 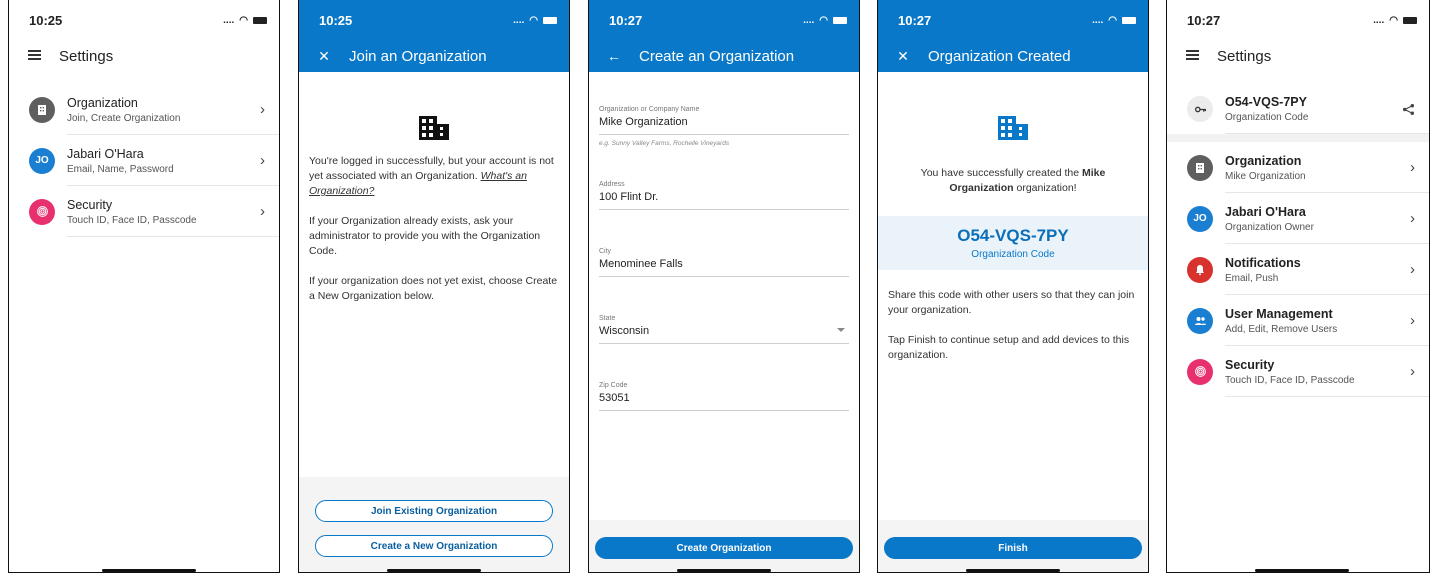 What do you see at coordinates (1266, 102) in the screenshot?
I see `list-item-title: O54-VQS-7PY` at bounding box center [1266, 102].